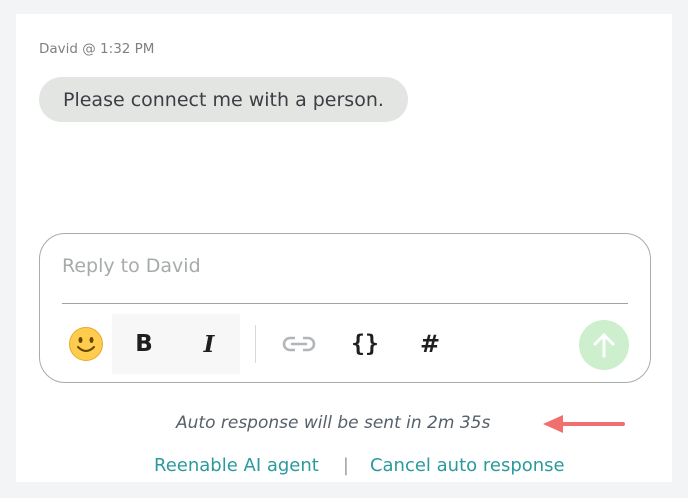  Describe the element at coordinates (359, 465) in the screenshot. I see `action-links: Reenable AI agent | Cancel auto response` at that location.